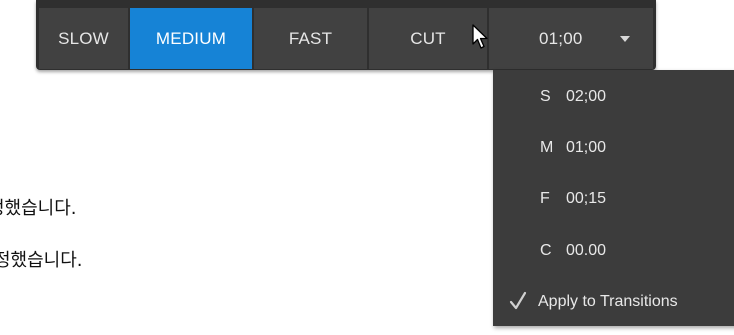 The height and width of the screenshot is (335, 734). Describe the element at coordinates (625, 39) in the screenshot. I see `chevron-down-icon` at that location.